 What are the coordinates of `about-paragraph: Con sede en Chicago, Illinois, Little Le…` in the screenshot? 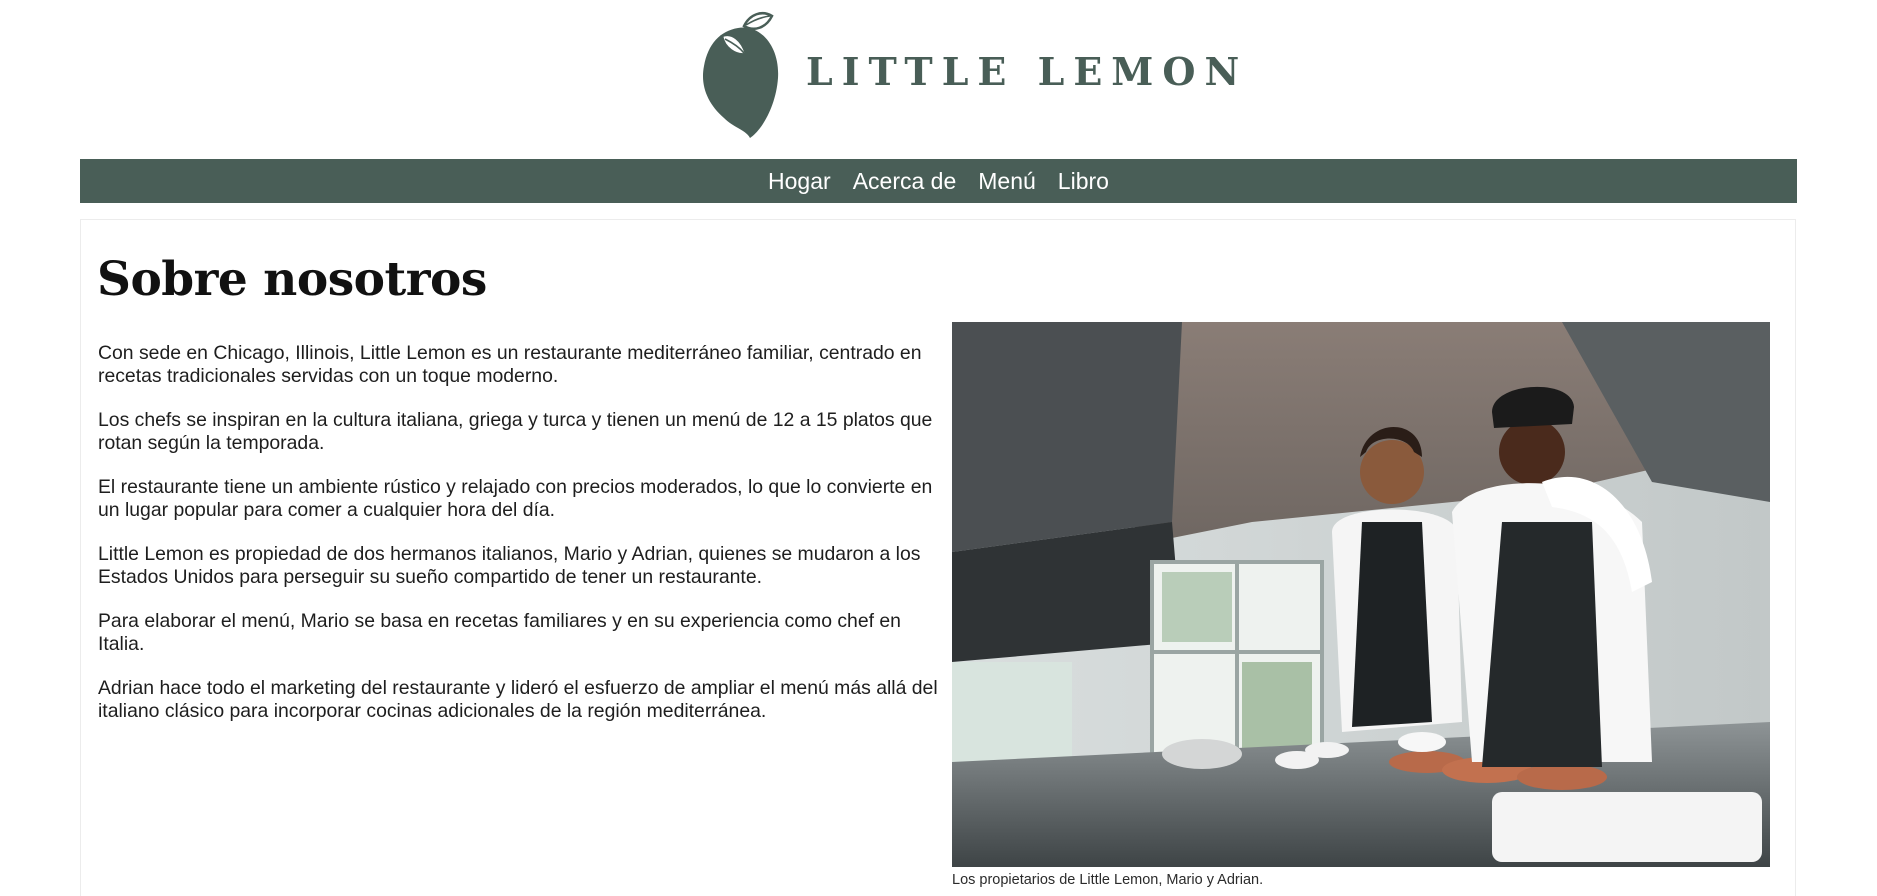 It's located at (510, 364).